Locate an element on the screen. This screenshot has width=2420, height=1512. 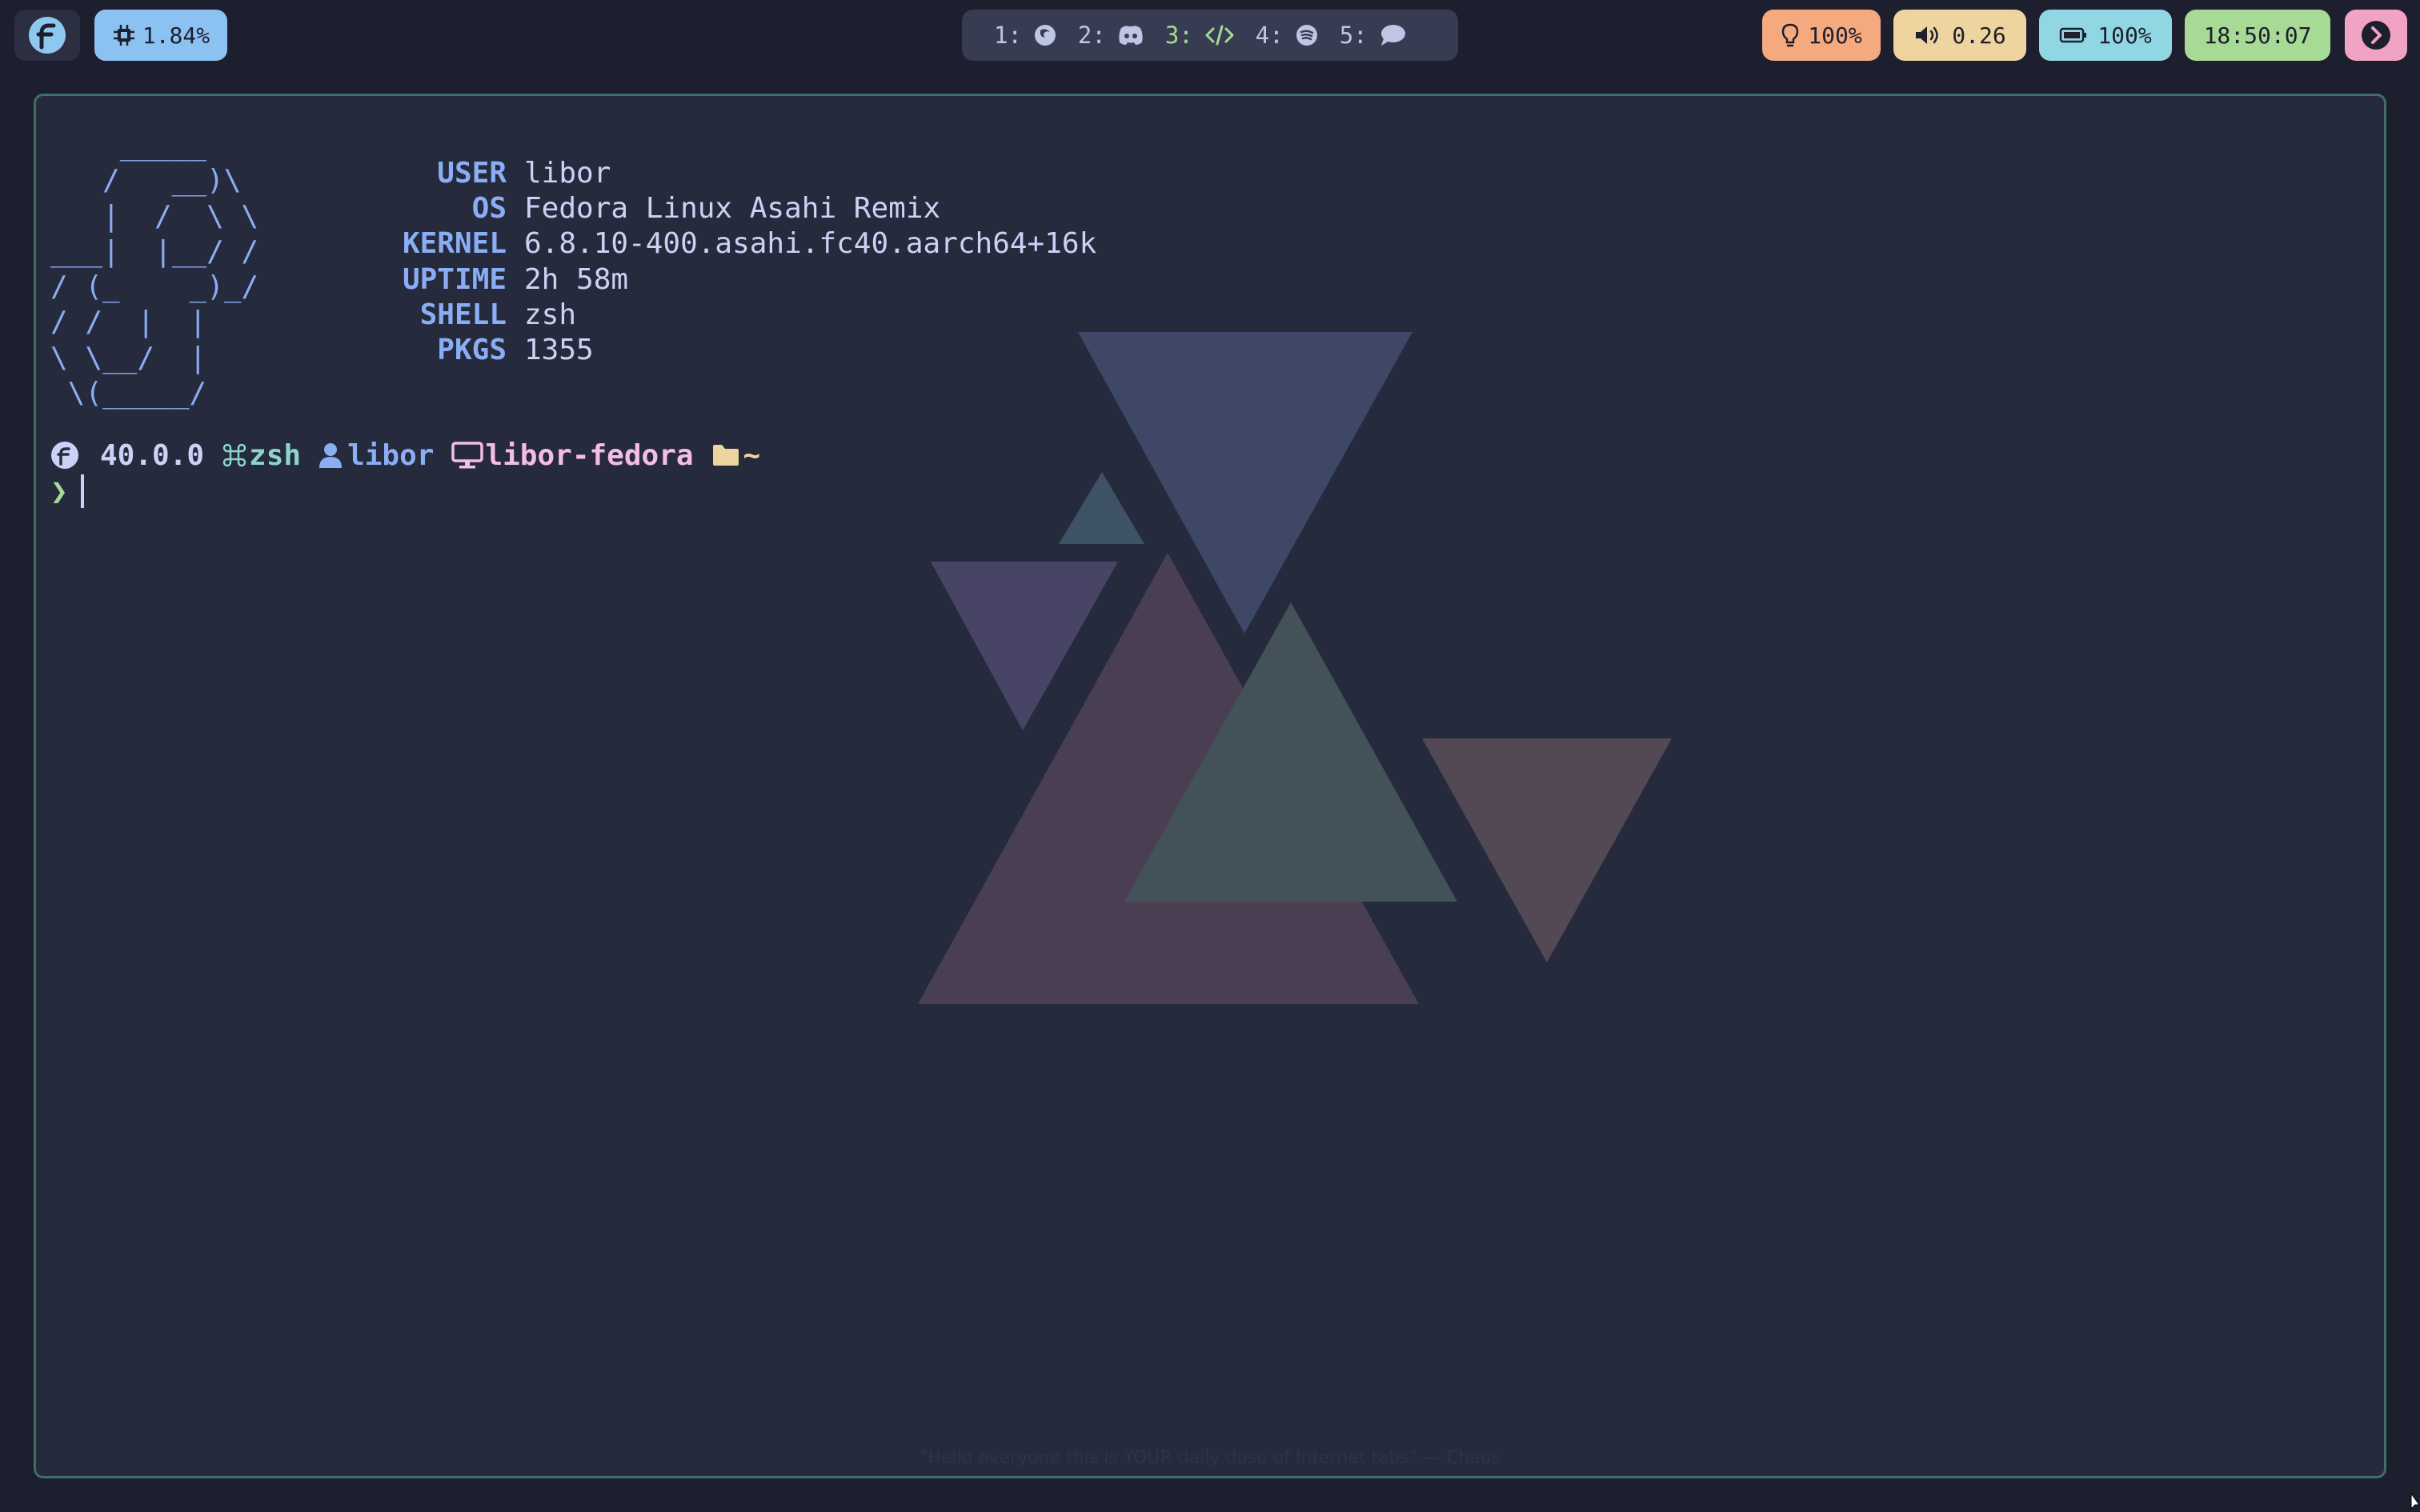
clock-label: 18:50:07 is located at coordinates (2257, 35).